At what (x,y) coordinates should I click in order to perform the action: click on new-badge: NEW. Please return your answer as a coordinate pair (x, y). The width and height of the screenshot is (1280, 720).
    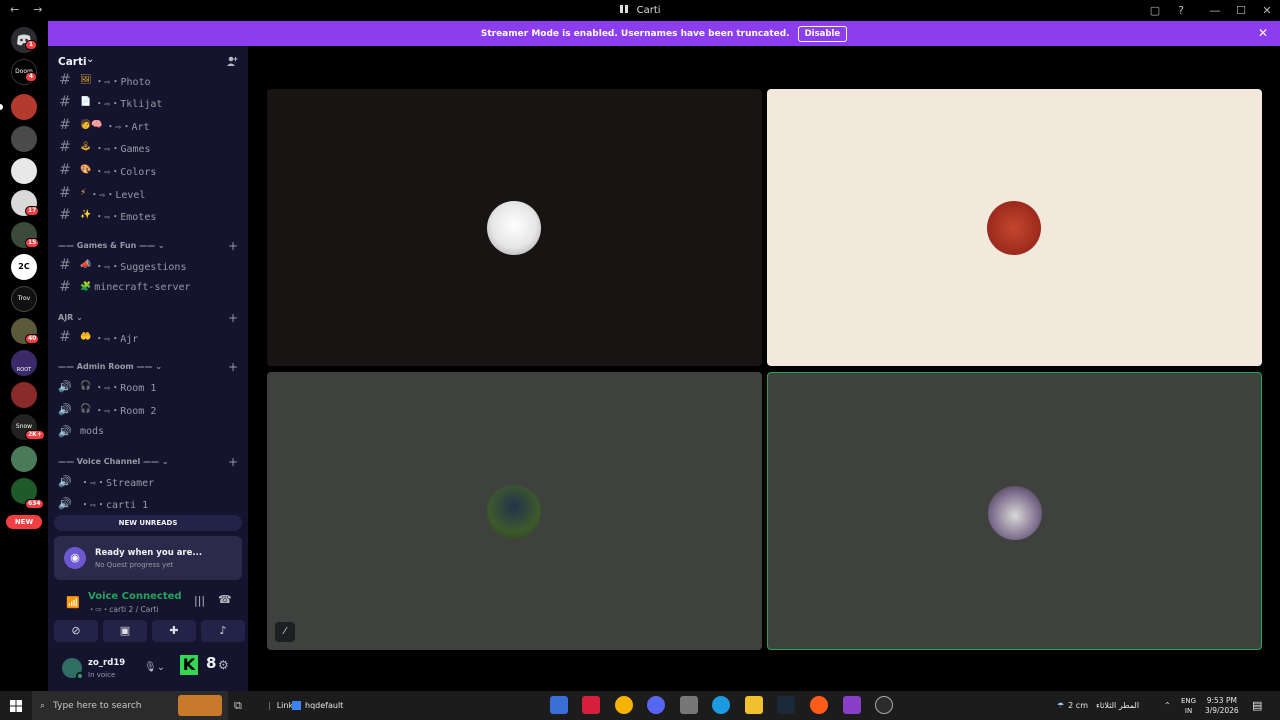
    Looking at the image, I should click on (24, 522).